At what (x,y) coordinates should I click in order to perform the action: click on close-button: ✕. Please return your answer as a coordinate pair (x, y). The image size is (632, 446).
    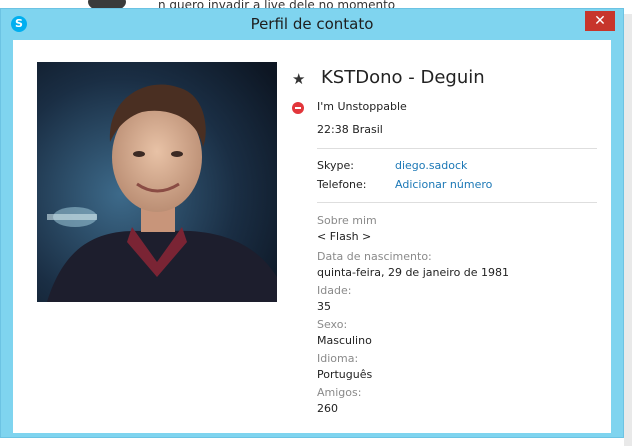
    Looking at the image, I should click on (600, 21).